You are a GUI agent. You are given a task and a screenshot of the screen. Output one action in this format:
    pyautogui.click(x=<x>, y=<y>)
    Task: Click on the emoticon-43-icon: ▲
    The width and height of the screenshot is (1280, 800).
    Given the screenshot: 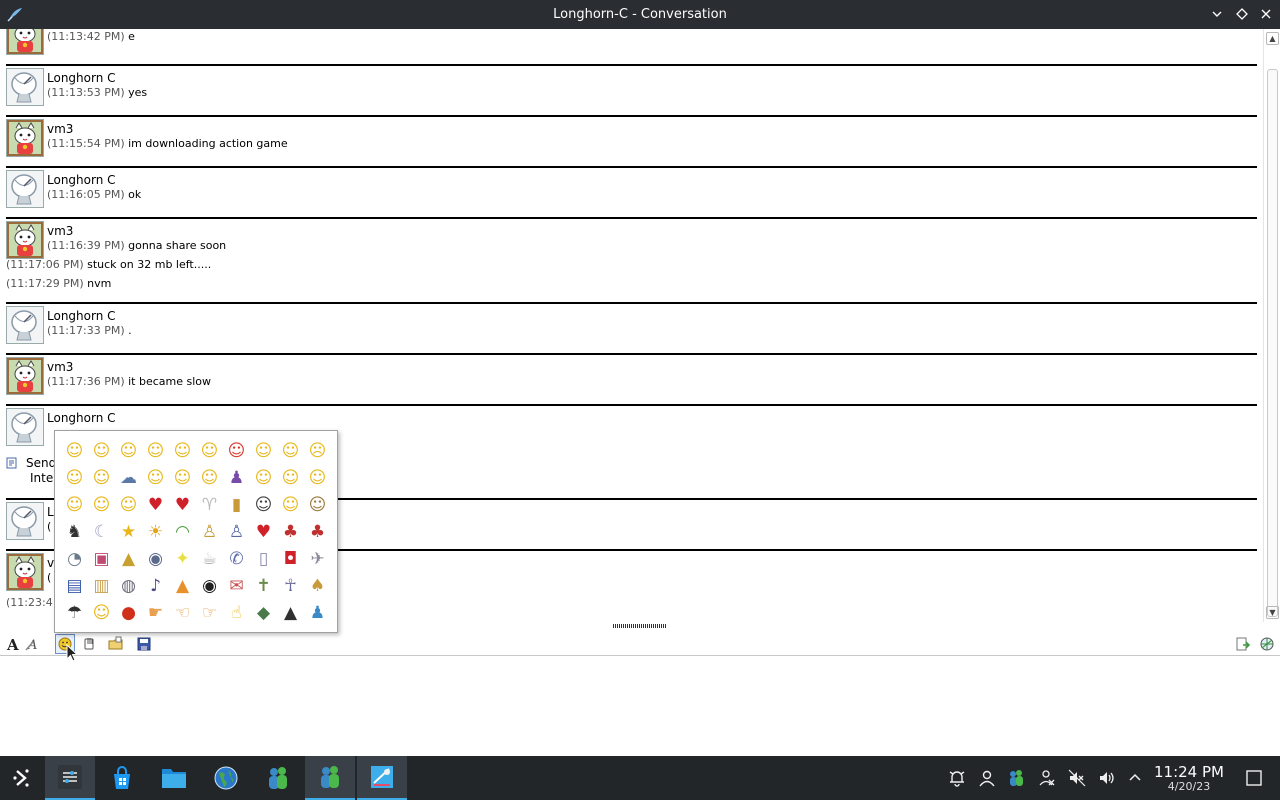 What is the action you would take?
    pyautogui.click(x=128, y=559)
    